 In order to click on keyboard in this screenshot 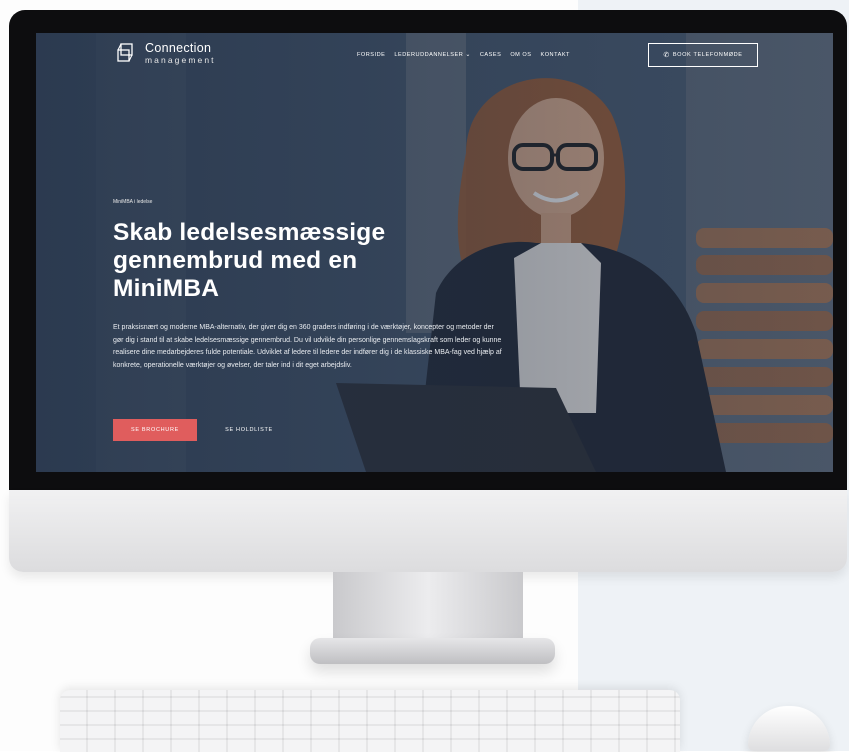, I will do `click(370, 721)`.